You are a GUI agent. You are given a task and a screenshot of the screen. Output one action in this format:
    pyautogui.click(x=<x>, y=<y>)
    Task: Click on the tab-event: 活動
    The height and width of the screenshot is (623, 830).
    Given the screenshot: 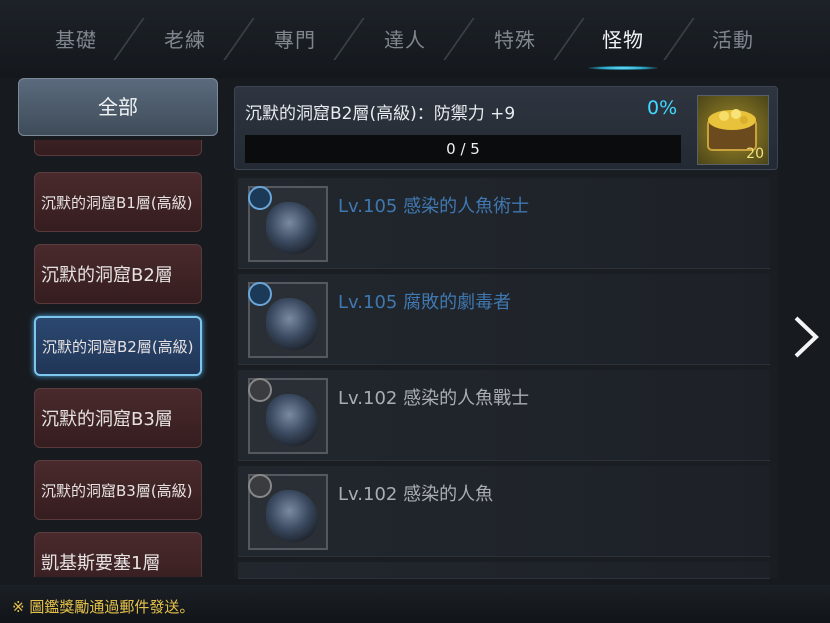 What is the action you would take?
    pyautogui.click(x=733, y=38)
    